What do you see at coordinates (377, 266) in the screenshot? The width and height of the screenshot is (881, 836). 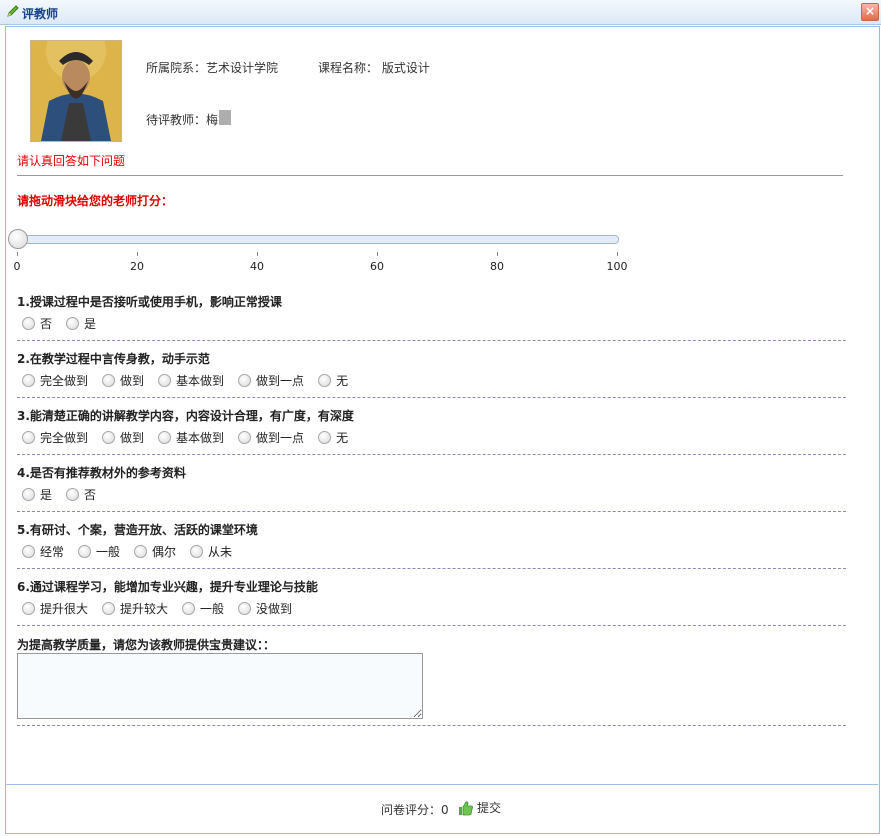 I see `slider-tick-label: 60` at bounding box center [377, 266].